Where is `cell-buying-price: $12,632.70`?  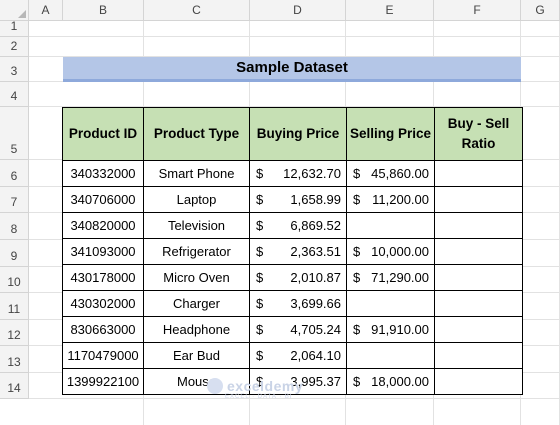
cell-buying-price: $12,632.70 is located at coordinates (298, 173).